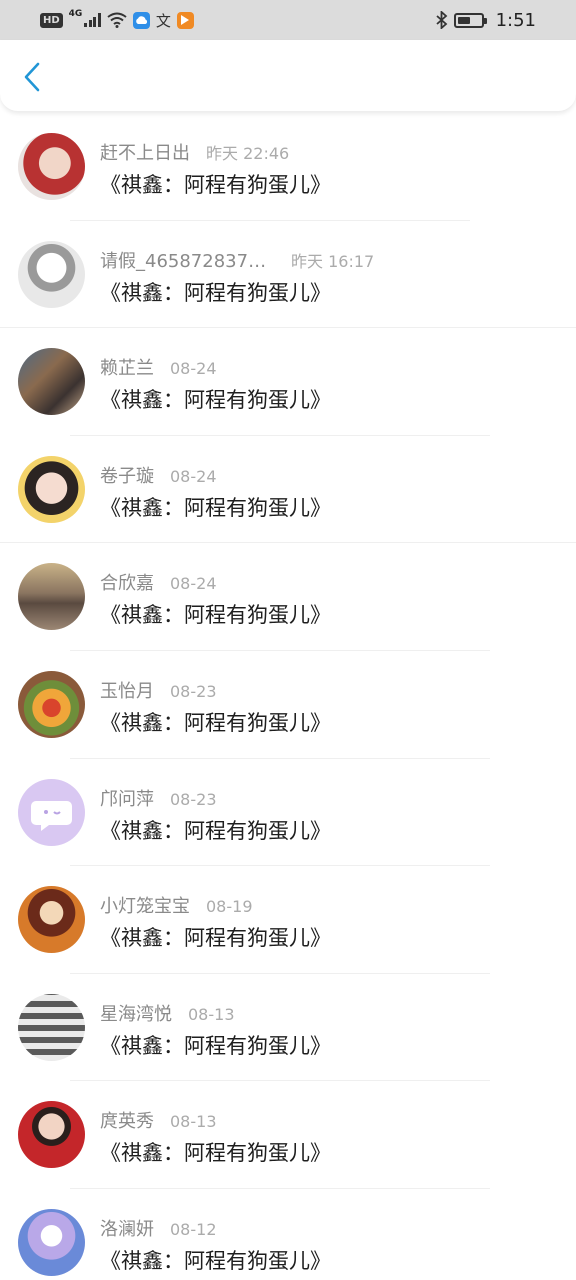  What do you see at coordinates (158, 582) in the screenshot?
I see `name-line: 合欣嘉 08-24` at bounding box center [158, 582].